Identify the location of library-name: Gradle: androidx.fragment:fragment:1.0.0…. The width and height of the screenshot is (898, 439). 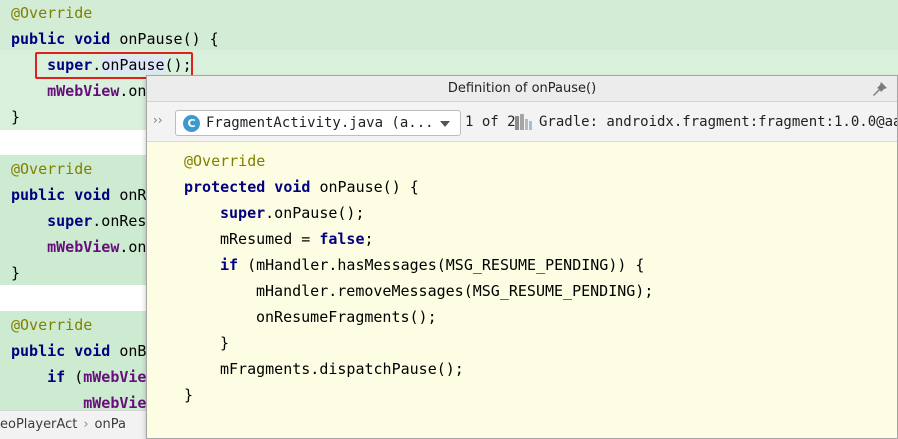
(718, 122).